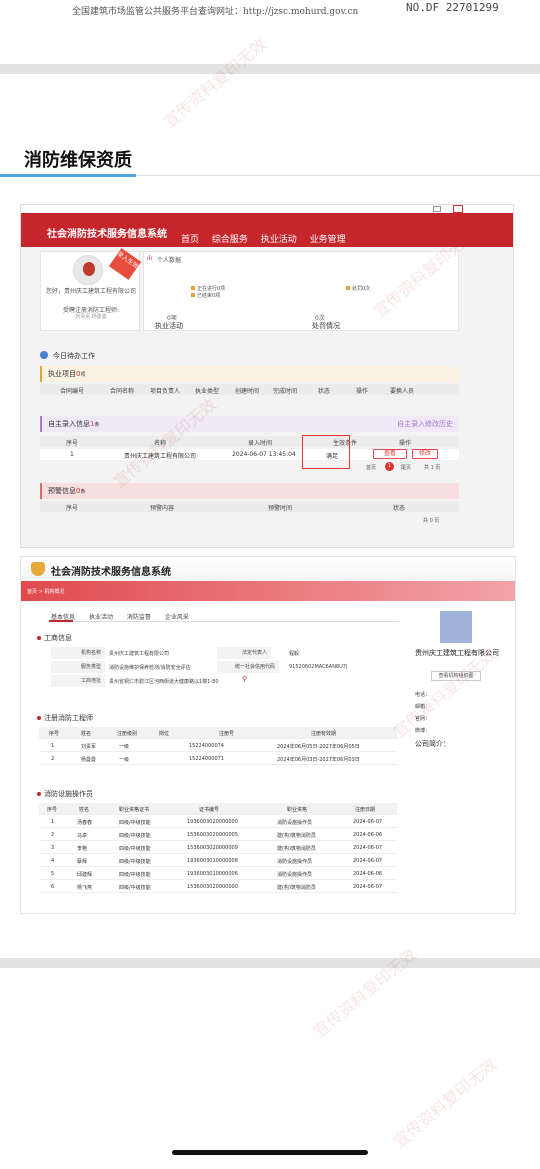 The image size is (540, 1169). I want to click on chart-icon: ılı, so click(150, 258).